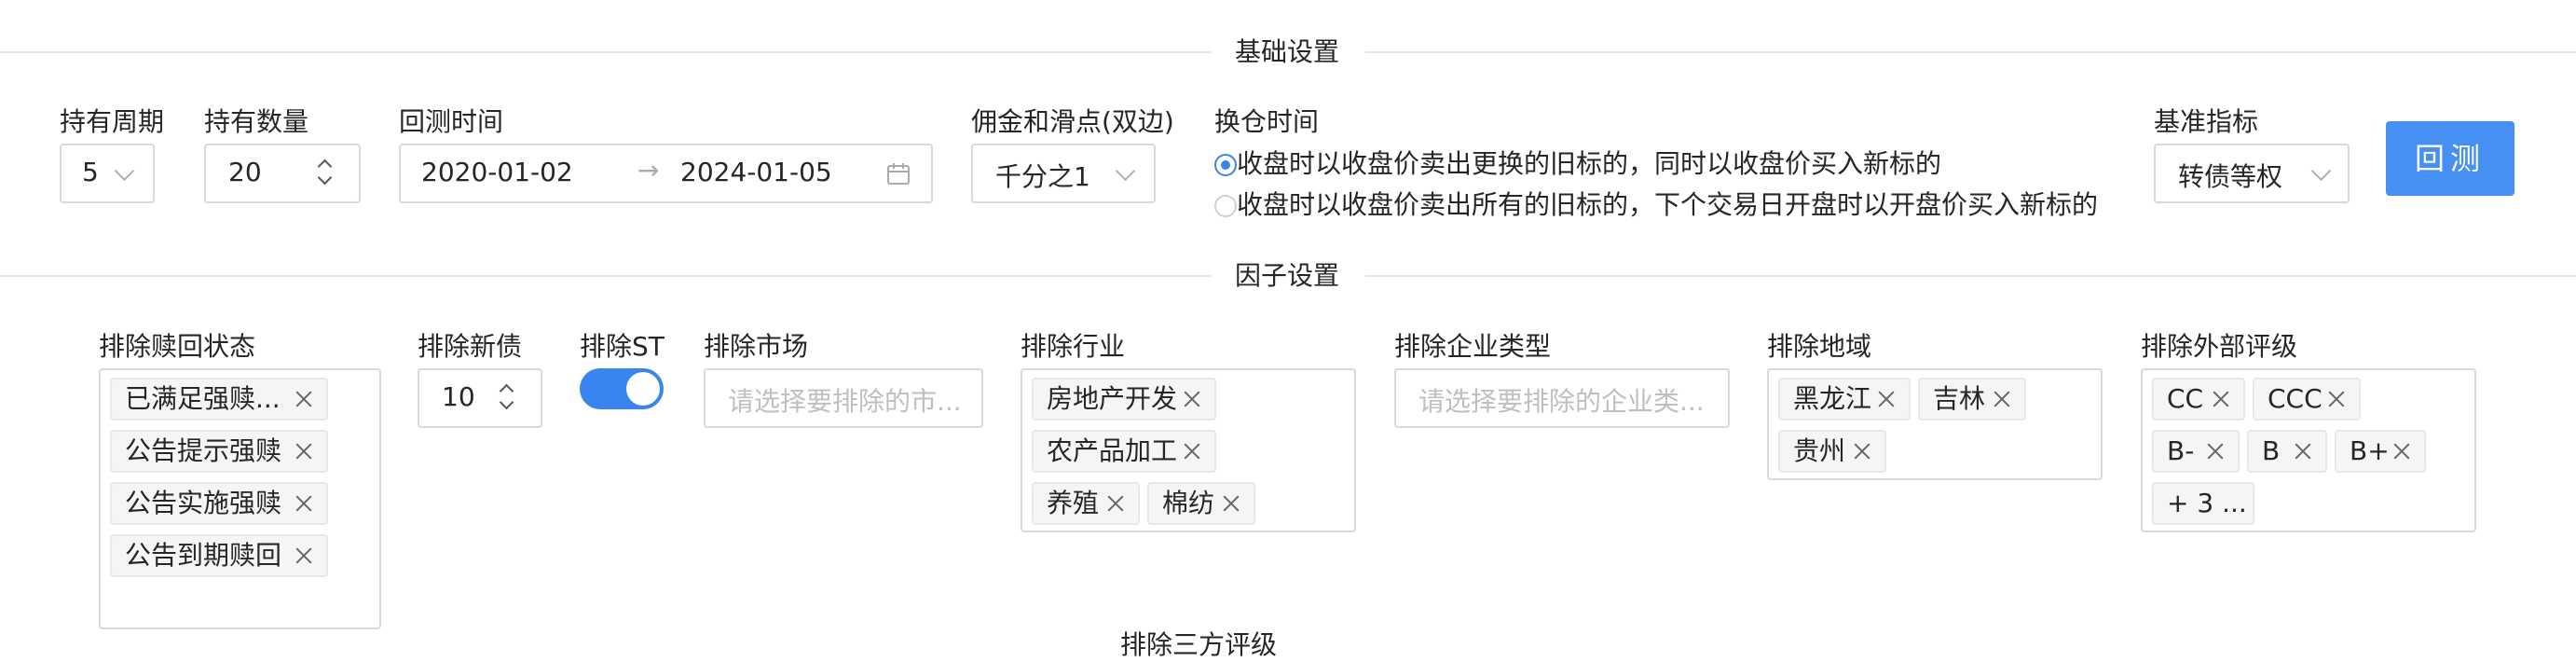 The height and width of the screenshot is (662, 2576). I want to click on tag: CC, so click(2198, 399).